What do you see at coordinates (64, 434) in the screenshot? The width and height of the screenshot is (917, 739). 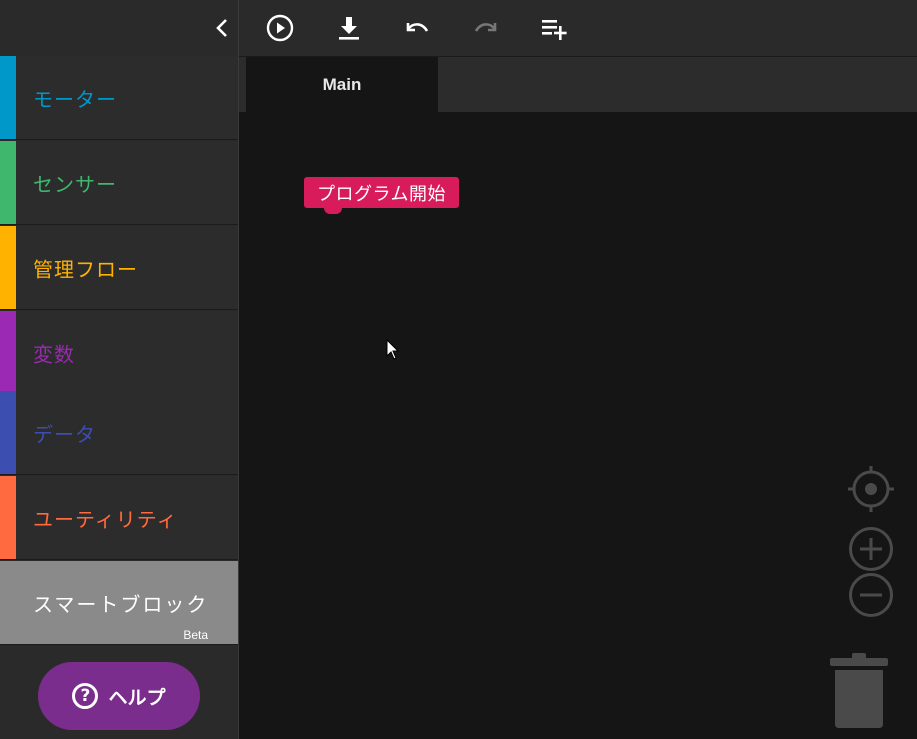 I see `category-label: データ` at bounding box center [64, 434].